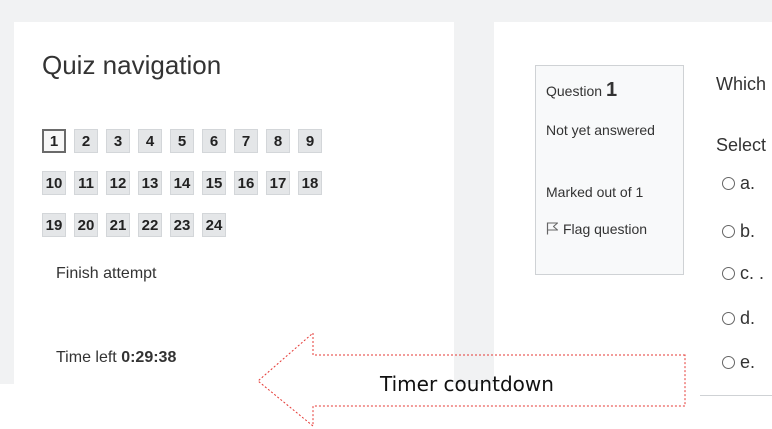  What do you see at coordinates (605, 229) in the screenshot?
I see `flag-question-label: Flag question` at bounding box center [605, 229].